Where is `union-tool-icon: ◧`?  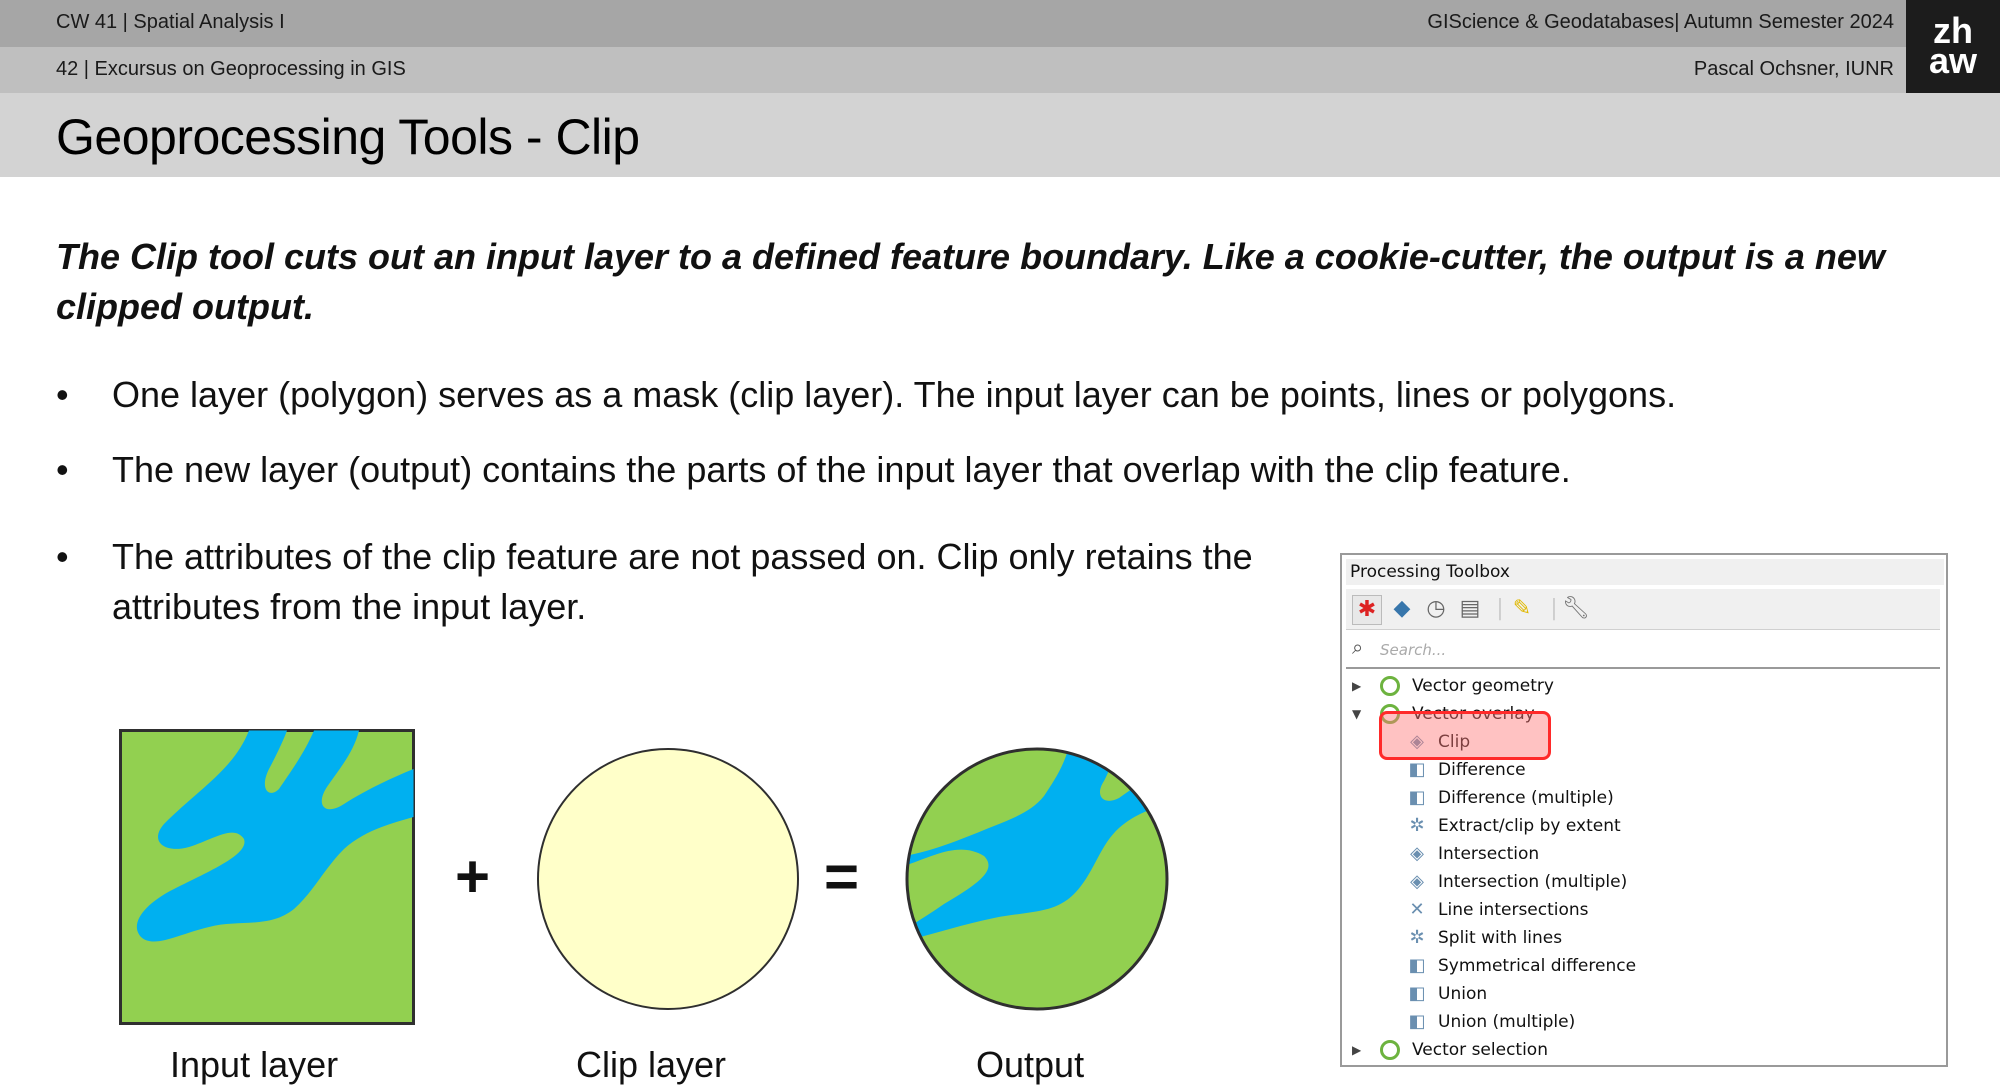
union-tool-icon: ◧ is located at coordinates (1417, 993).